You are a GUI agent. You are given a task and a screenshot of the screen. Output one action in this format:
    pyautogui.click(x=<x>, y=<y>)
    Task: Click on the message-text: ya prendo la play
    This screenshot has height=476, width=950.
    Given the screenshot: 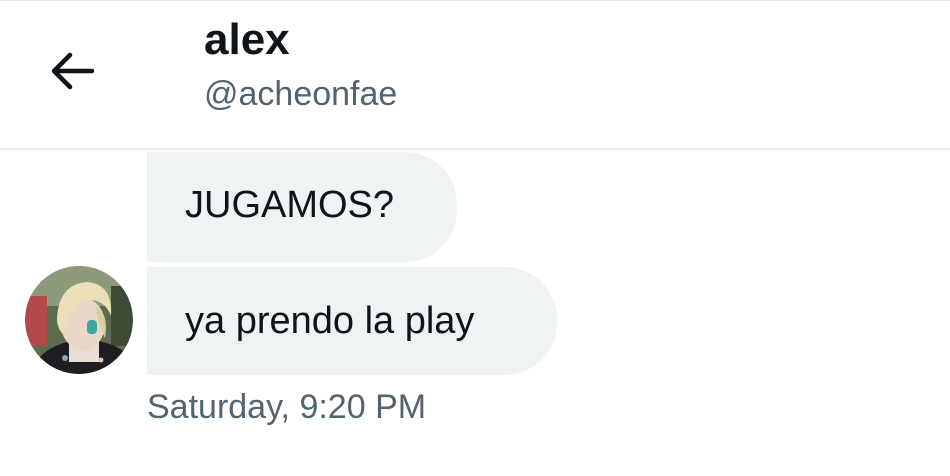 What is the action you would take?
    pyautogui.click(x=330, y=321)
    